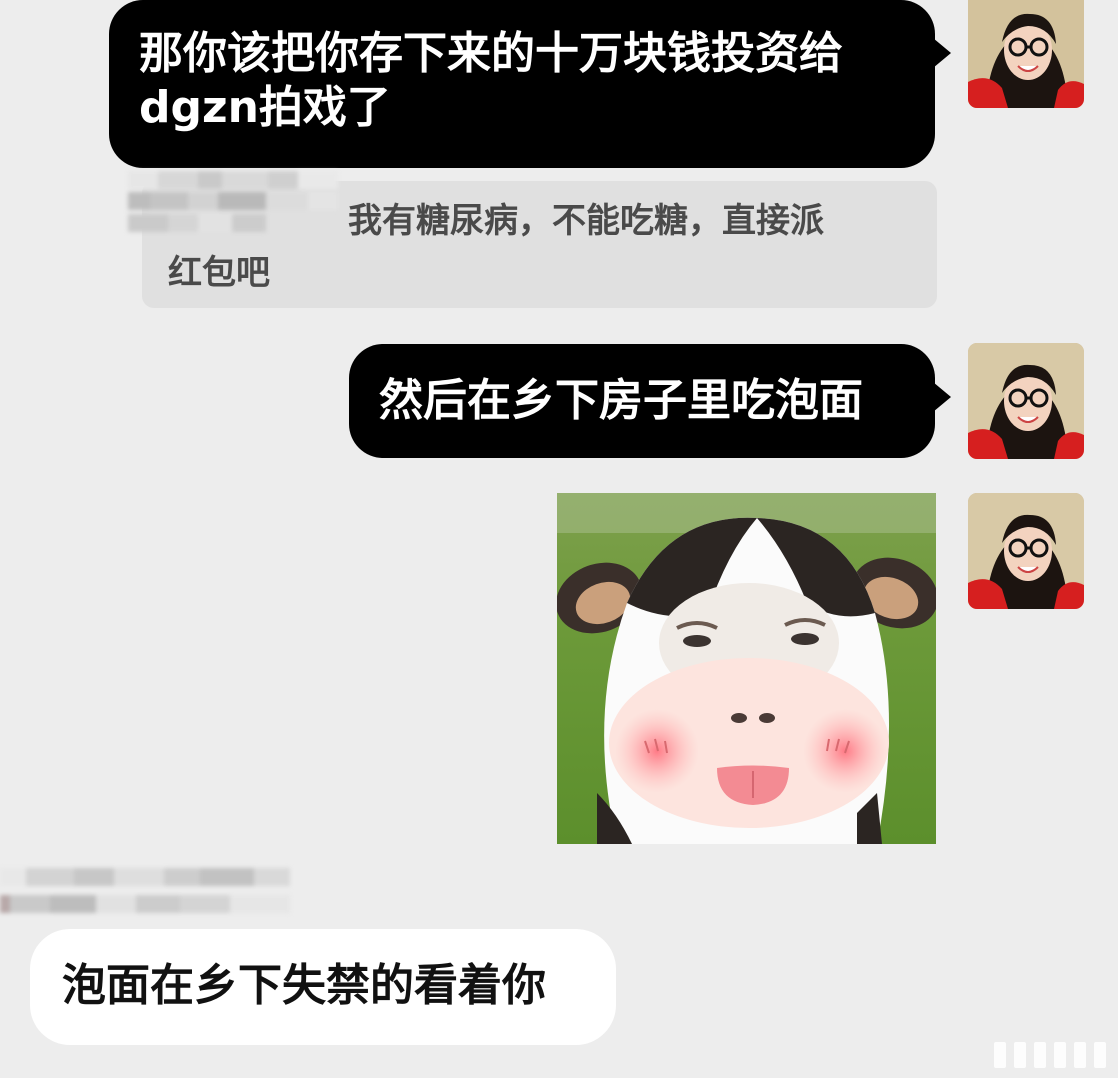 The width and height of the screenshot is (1118, 1078). Describe the element at coordinates (304, 985) in the screenshot. I see `message-text: 泡面在乡下失禁的看着你` at that location.